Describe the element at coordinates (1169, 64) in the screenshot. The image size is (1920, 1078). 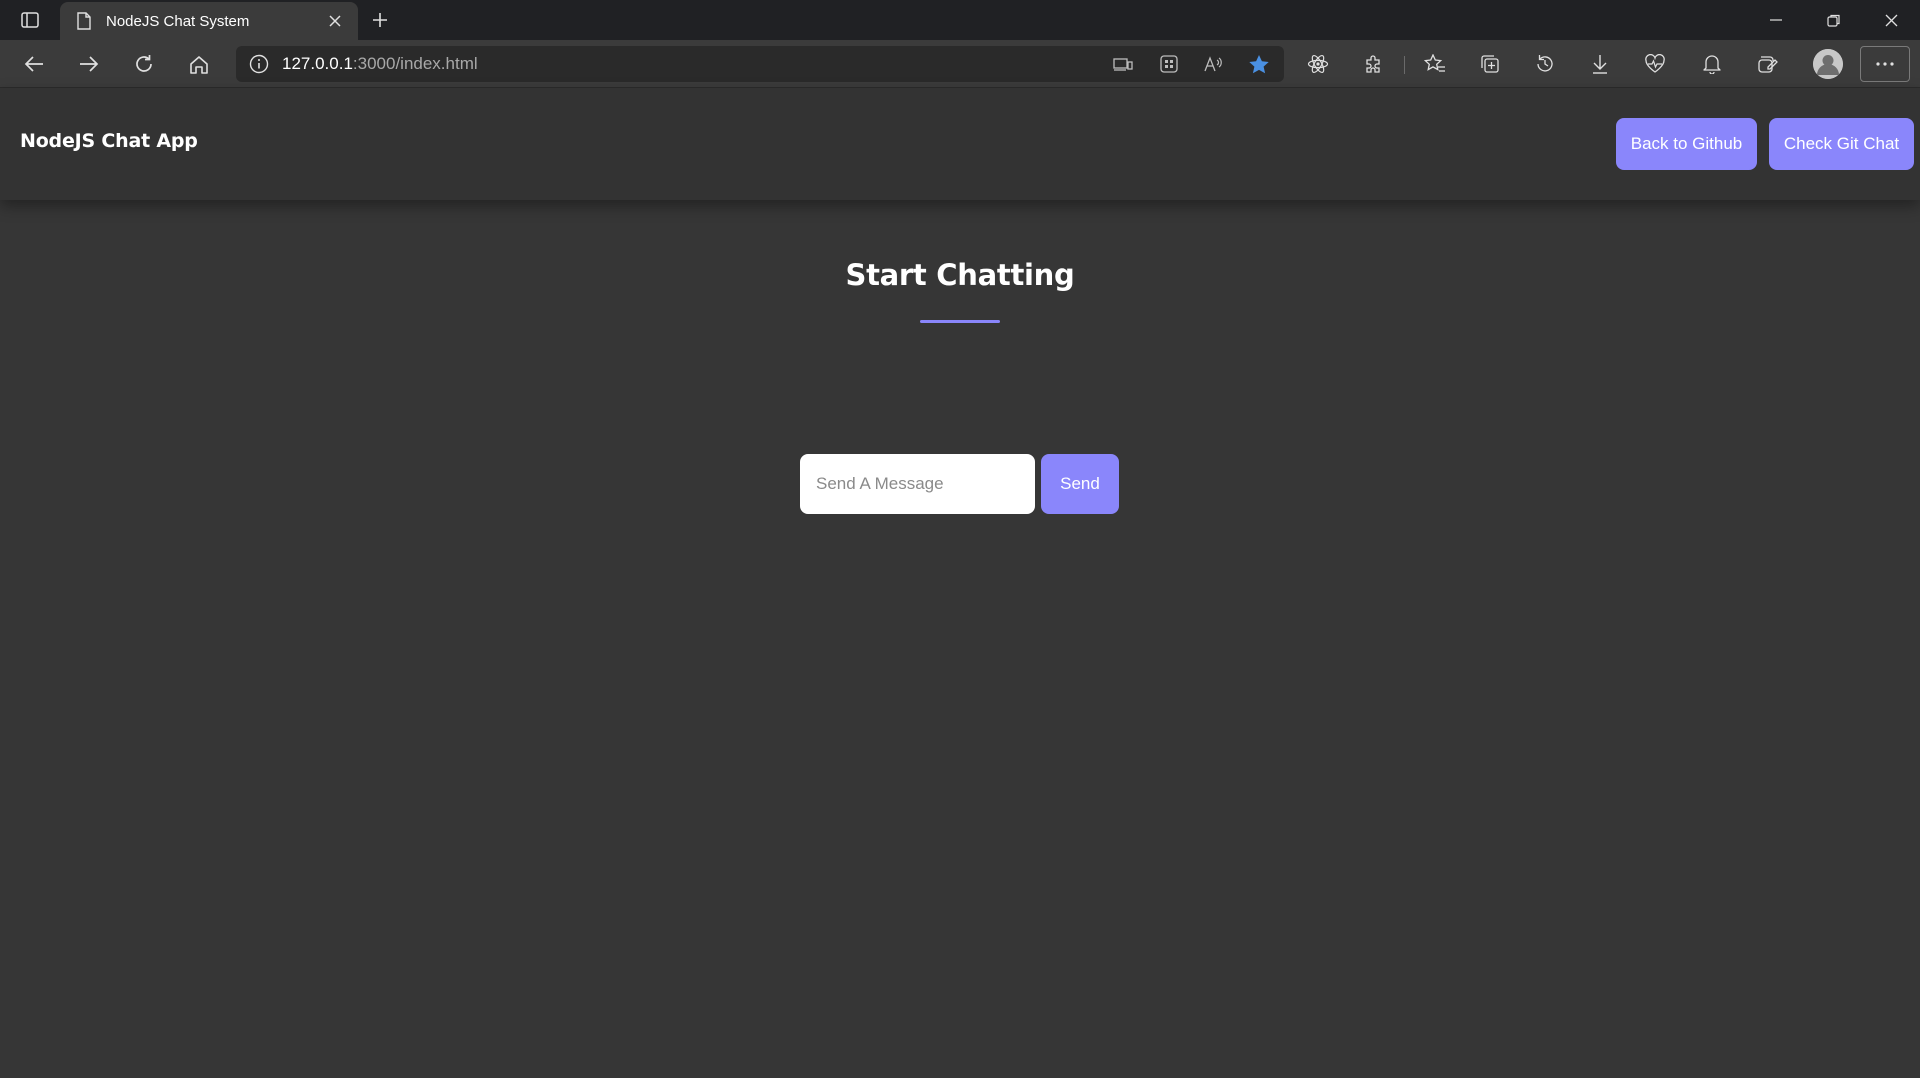
I see `apps-icon` at that location.